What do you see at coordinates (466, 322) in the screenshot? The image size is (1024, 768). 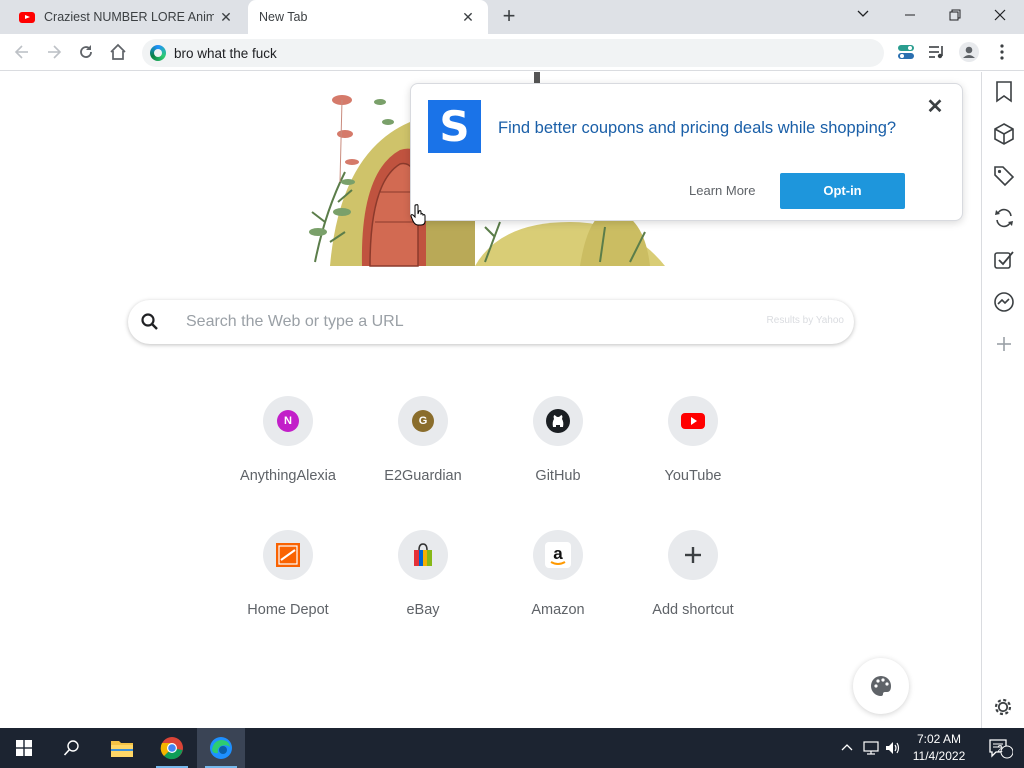 I see `search-input` at bounding box center [466, 322].